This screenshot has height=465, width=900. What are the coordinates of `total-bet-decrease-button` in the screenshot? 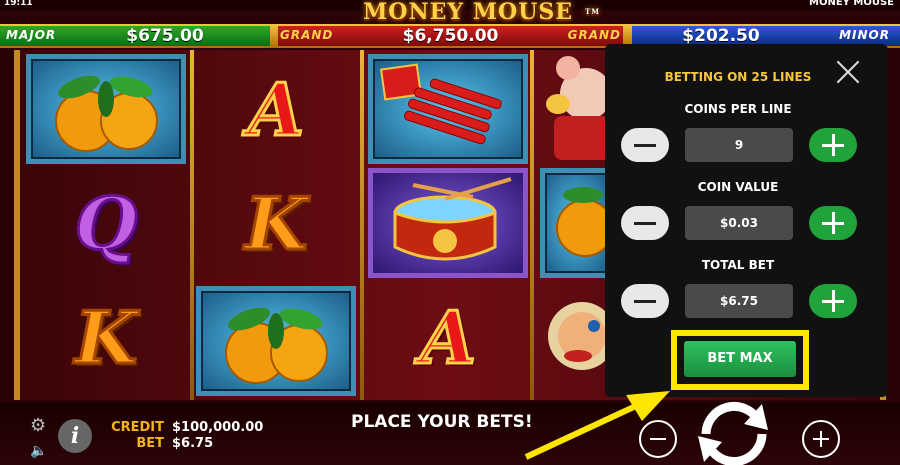 It's located at (645, 301).